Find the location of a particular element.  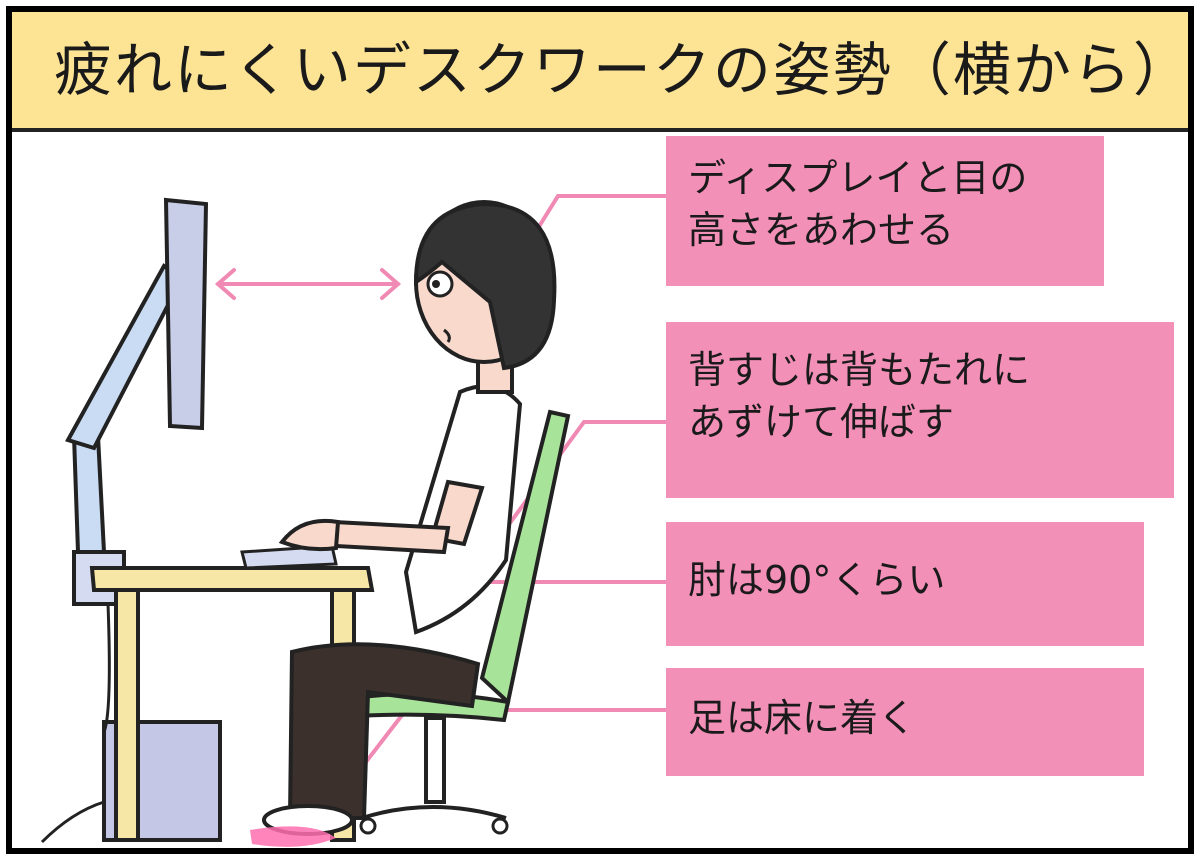

callout-back-line1: 背すじは背もたれに is located at coordinates (859, 370).